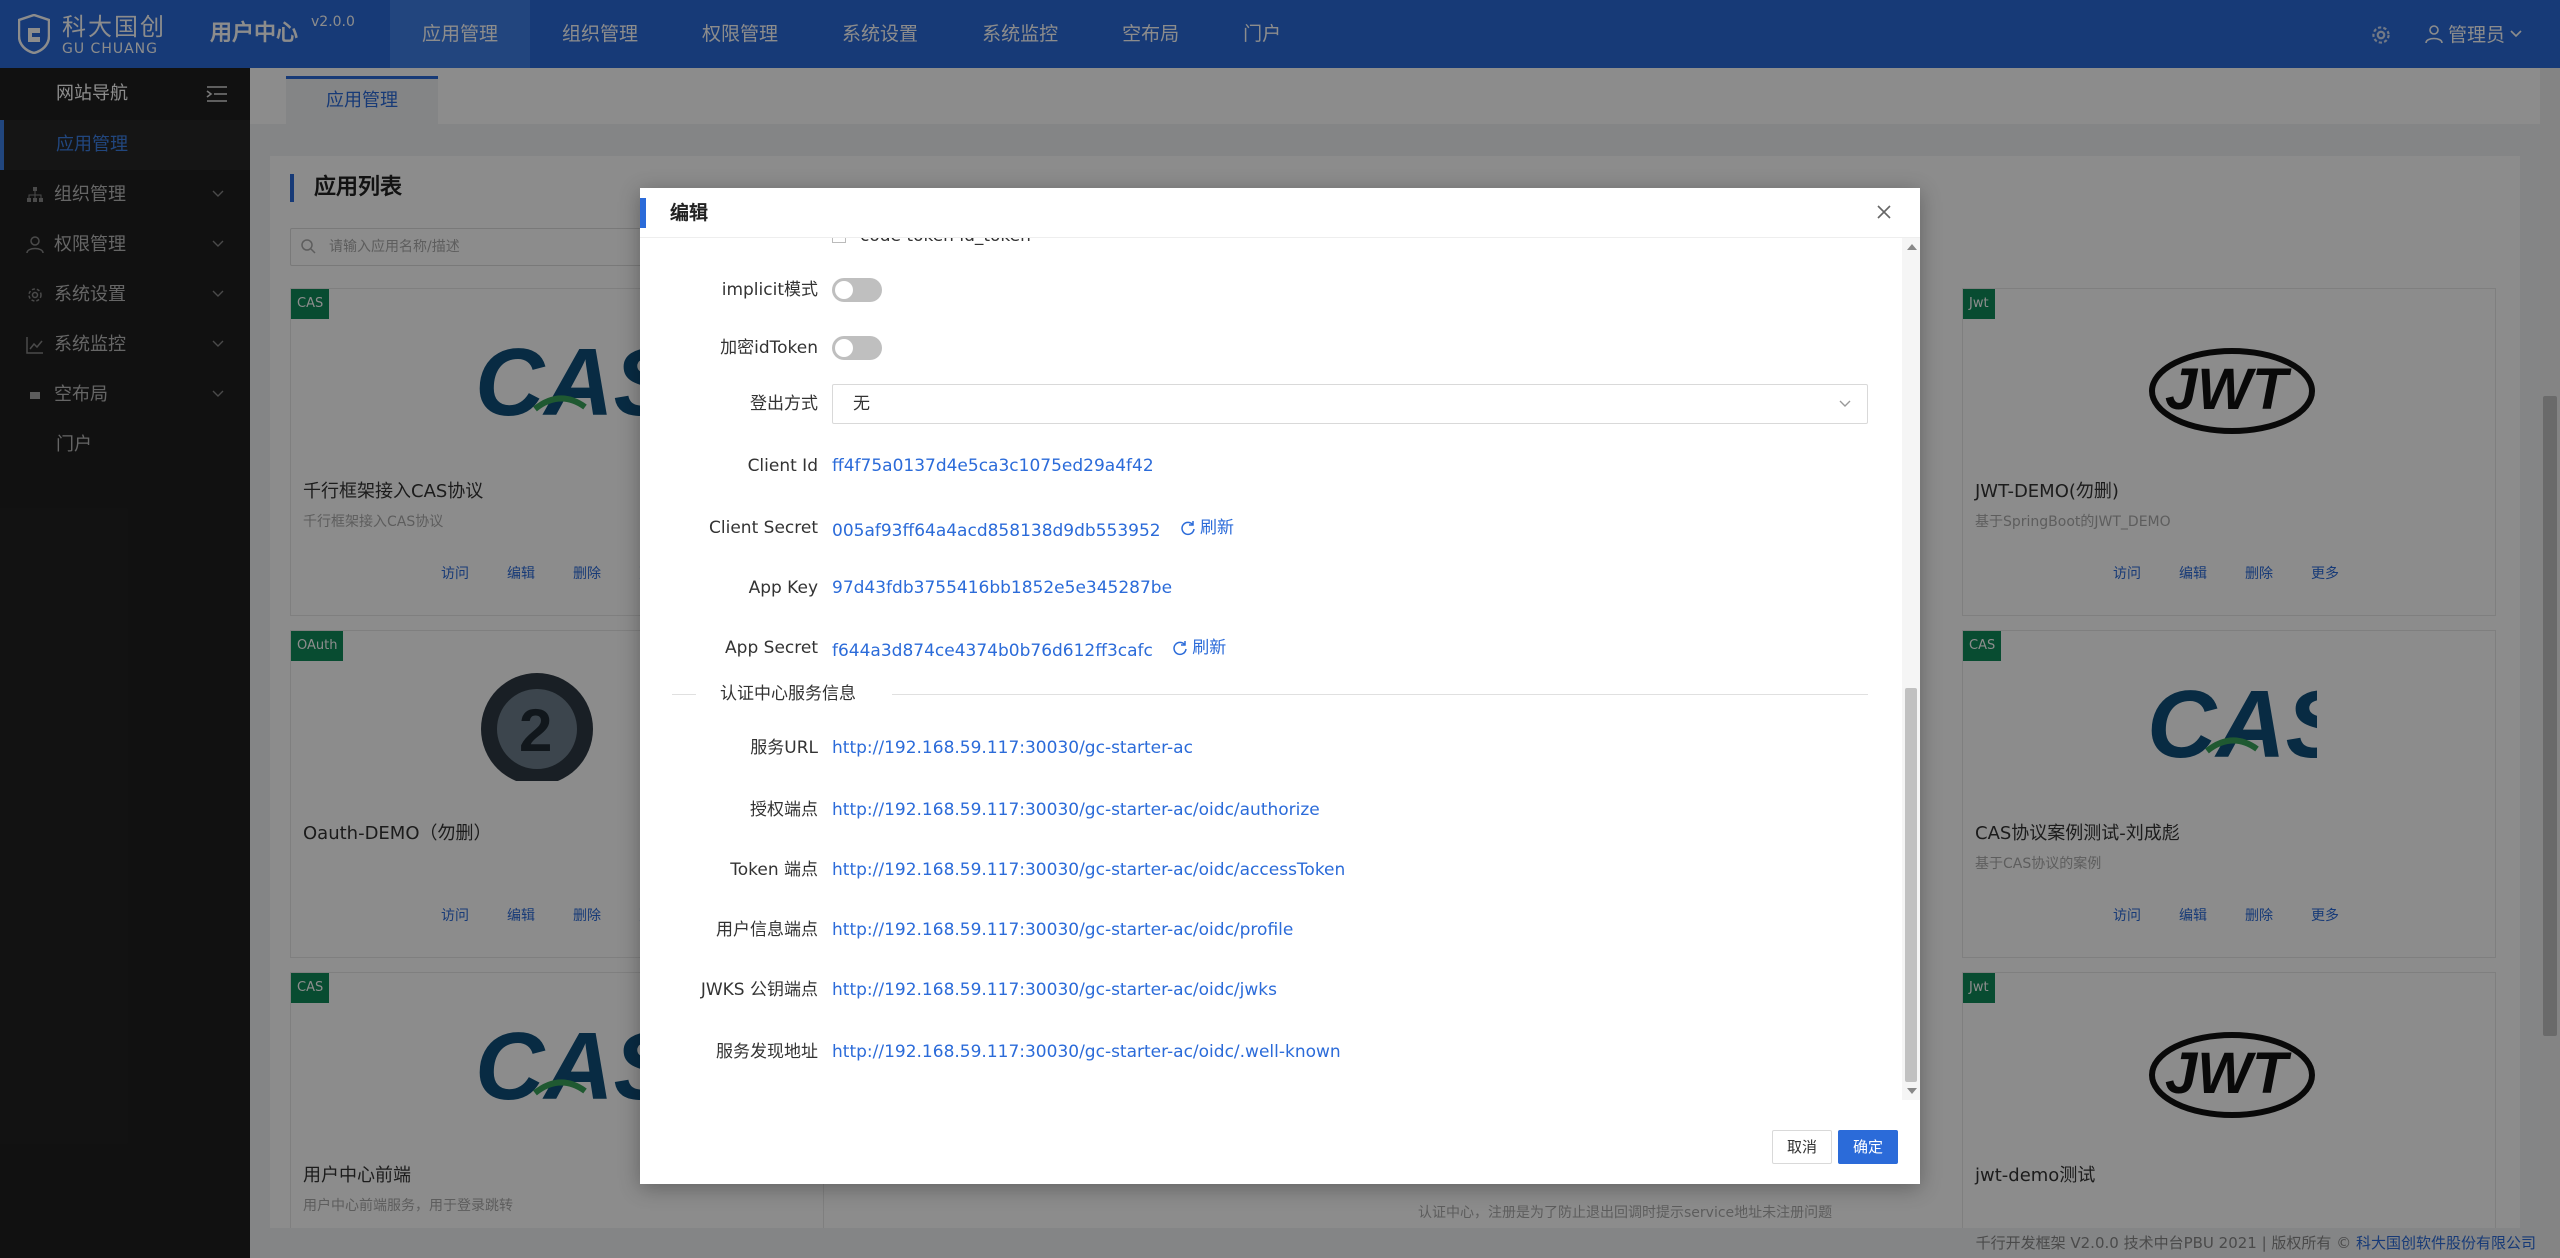 This screenshot has height=1258, width=2560. What do you see at coordinates (1912, 1091) in the screenshot?
I see `scroll-down-icon` at bounding box center [1912, 1091].